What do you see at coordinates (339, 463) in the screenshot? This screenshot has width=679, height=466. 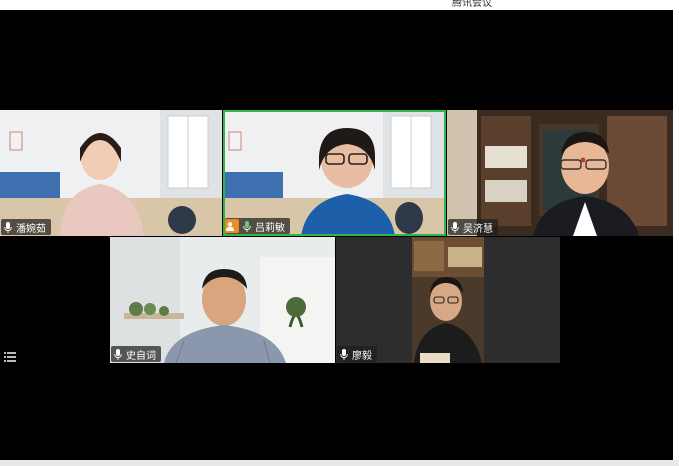 I see `bottom-toolbar` at bounding box center [339, 463].